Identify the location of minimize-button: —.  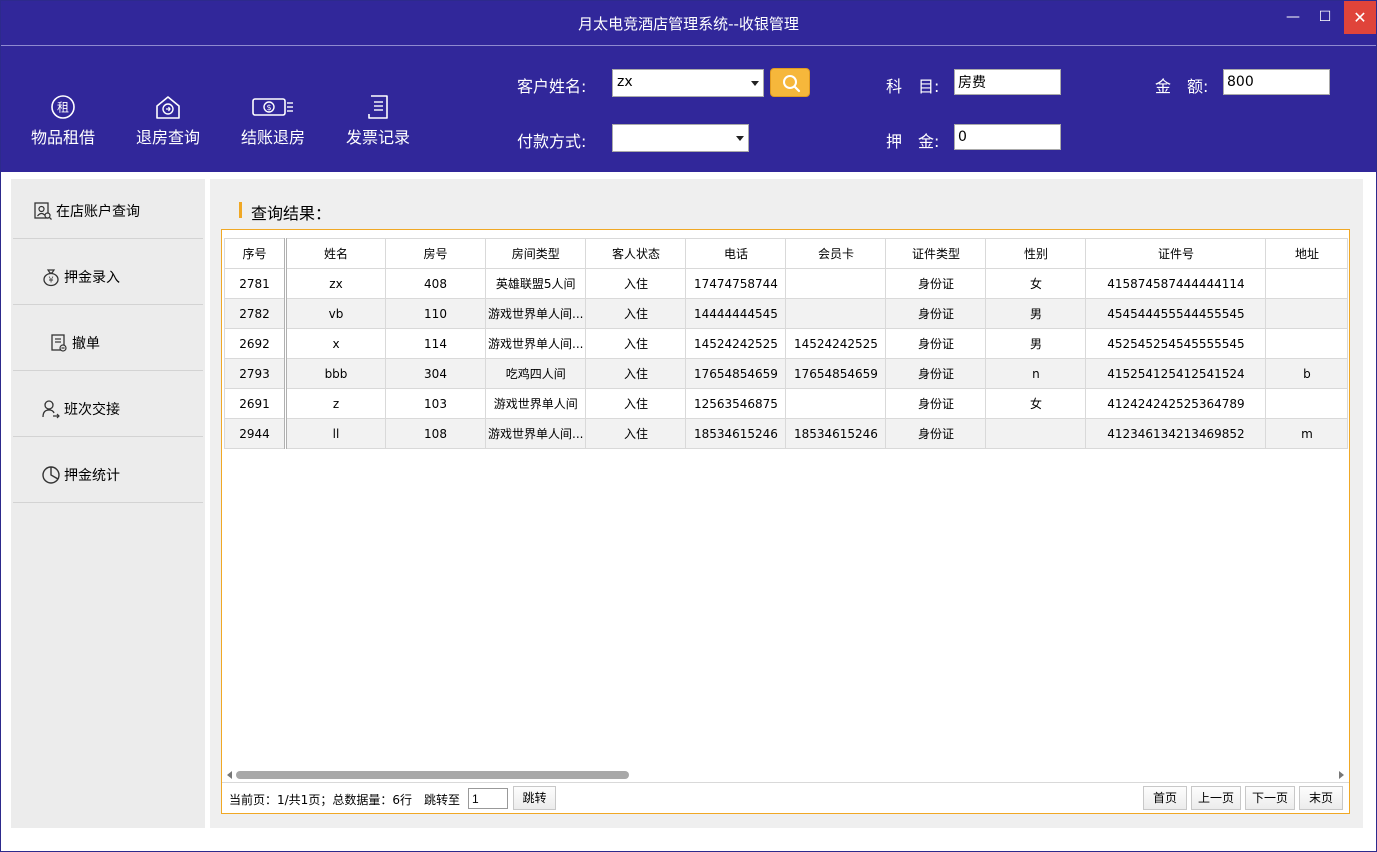
(1293, 17).